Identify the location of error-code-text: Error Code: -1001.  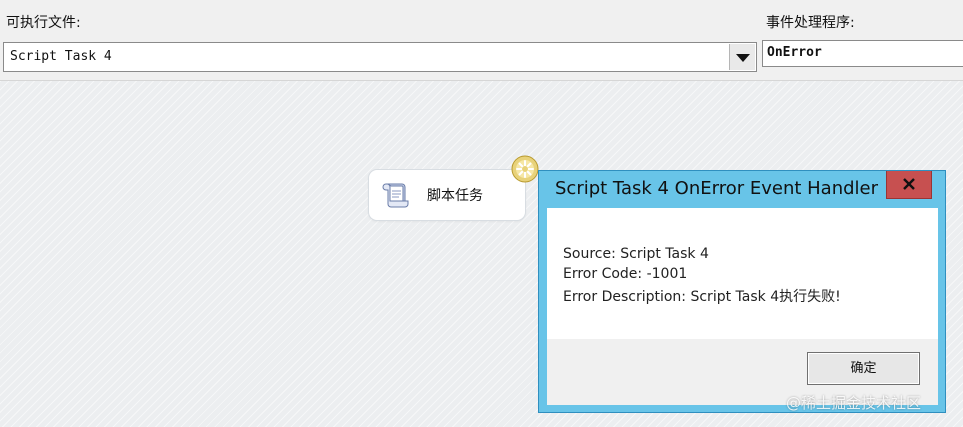
(625, 274).